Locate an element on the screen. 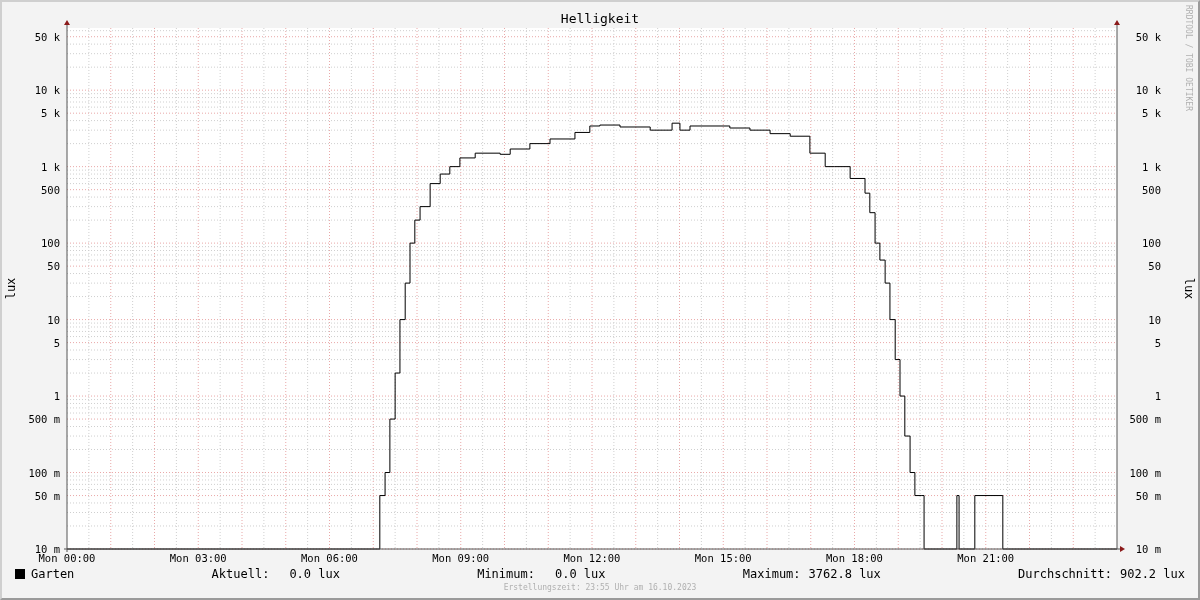  stat-label: Maximum: is located at coordinates (771, 574).